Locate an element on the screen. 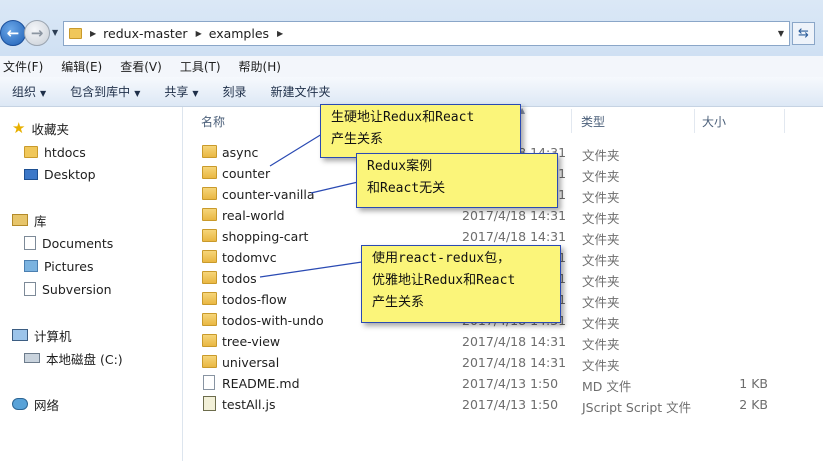  breadcrumb-redux-master: redux-master is located at coordinates (145, 33).